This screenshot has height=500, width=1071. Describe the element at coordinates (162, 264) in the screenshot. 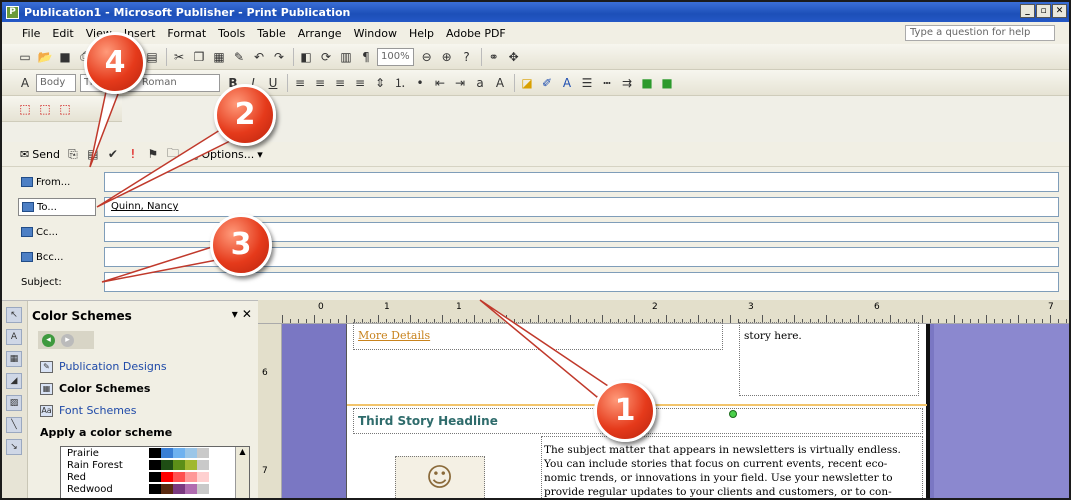

I see `callout-3-pointer` at that location.